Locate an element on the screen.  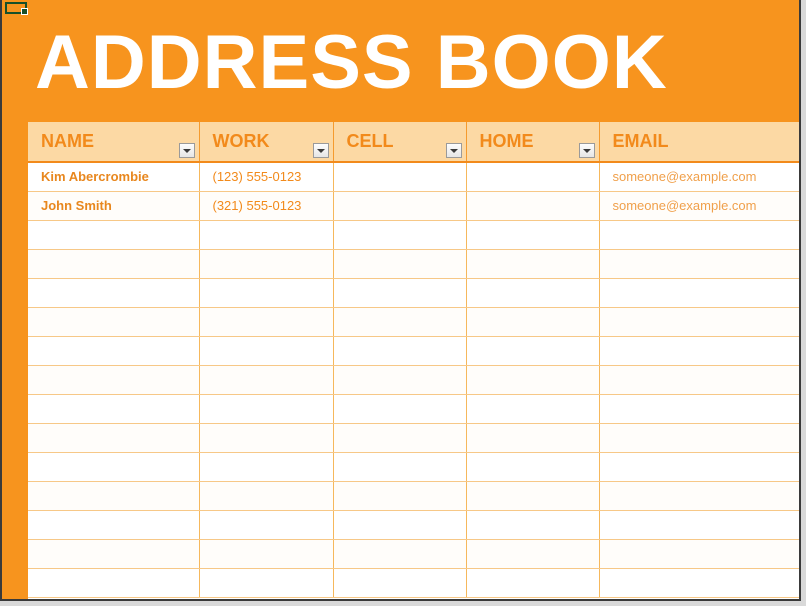
active-cell-marker is located at coordinates (16, 8).